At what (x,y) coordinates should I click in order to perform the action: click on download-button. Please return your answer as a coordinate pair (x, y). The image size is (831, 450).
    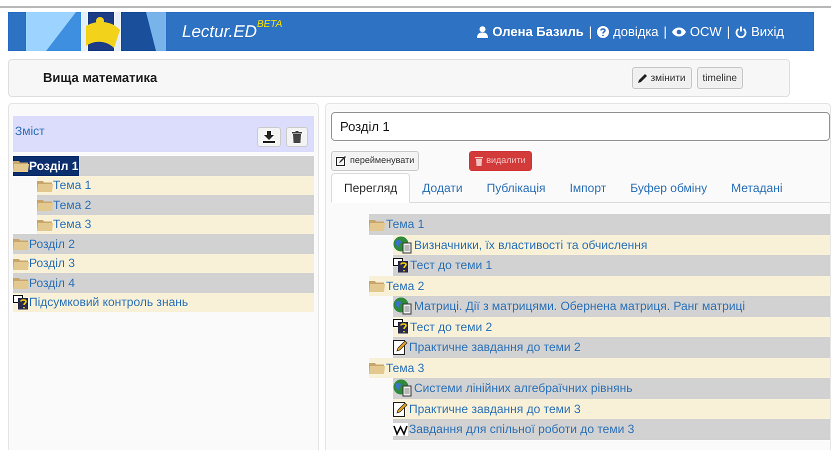
    Looking at the image, I should click on (269, 137).